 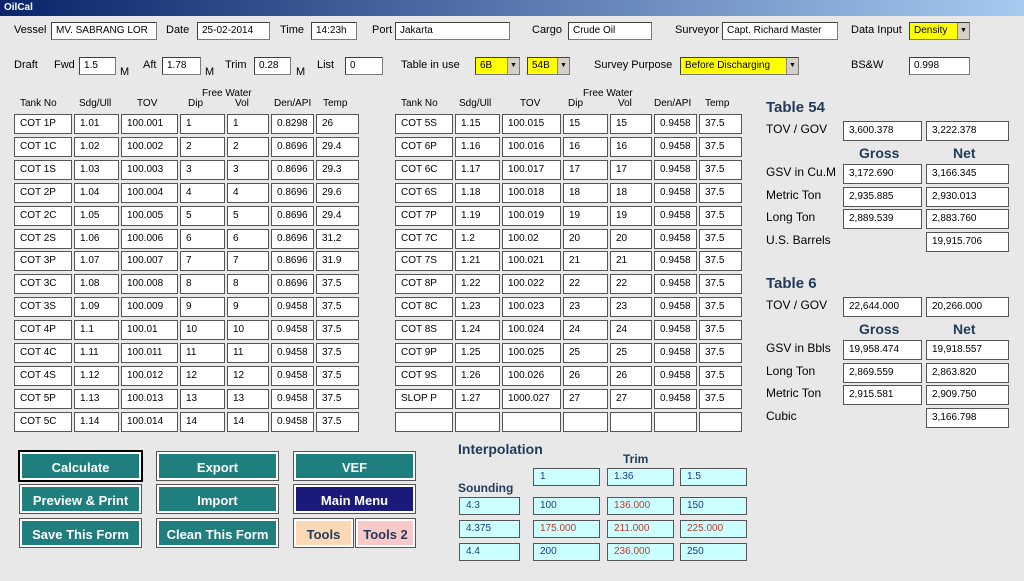 What do you see at coordinates (202, 146) in the screenshot?
I see `left-dip-cell: 2` at bounding box center [202, 146].